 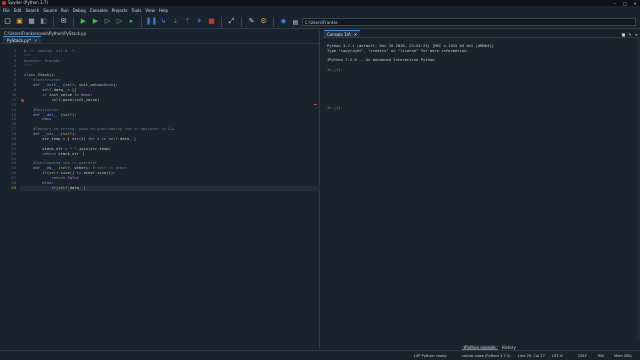 I want to click on python-logo-icon: ◆, so click(x=283, y=21).